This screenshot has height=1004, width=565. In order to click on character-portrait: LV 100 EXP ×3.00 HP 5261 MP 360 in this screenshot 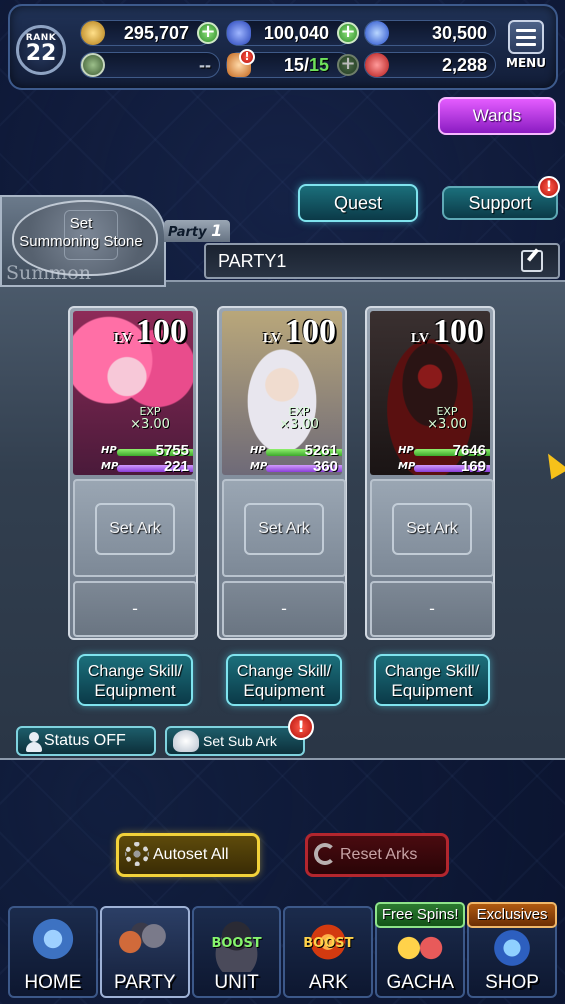, I will do `click(282, 393)`.